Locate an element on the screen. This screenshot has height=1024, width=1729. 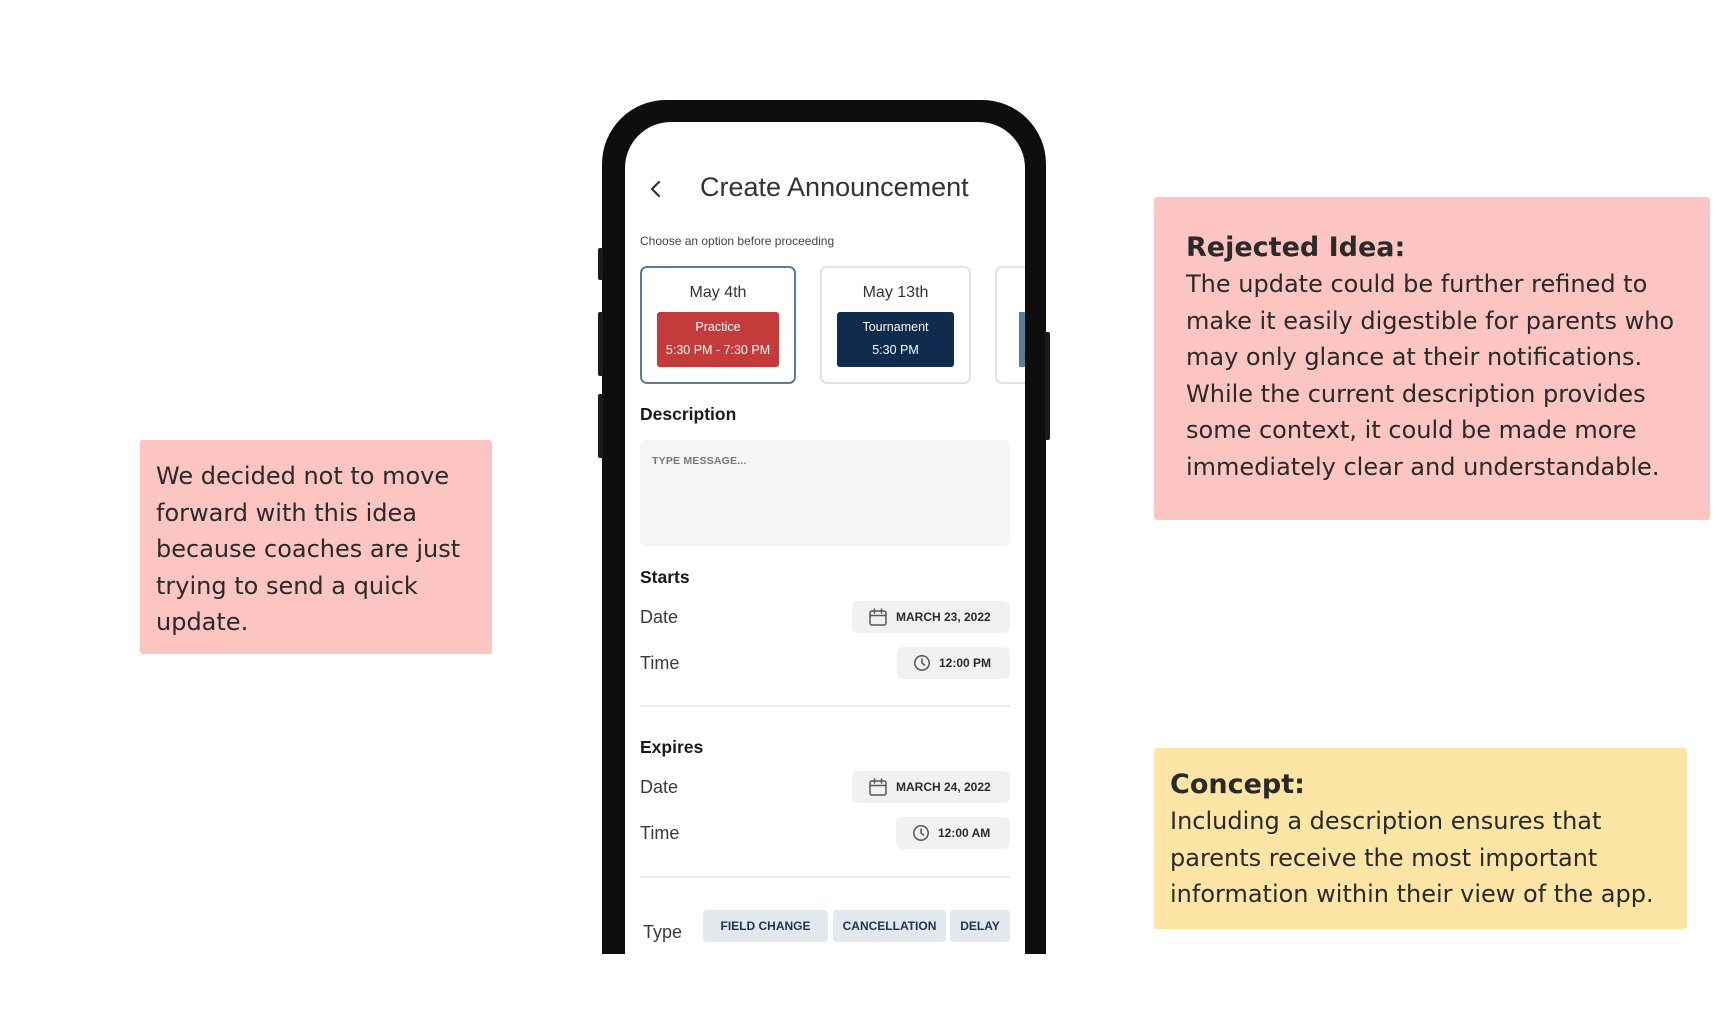
event-time: 5:30 PM - 7:30 PM is located at coordinates (718, 350).